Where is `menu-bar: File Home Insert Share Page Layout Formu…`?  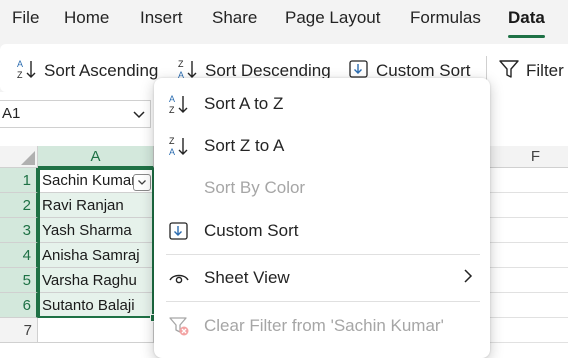
menu-bar: File Home Insert Share Page Layout Formu… is located at coordinates (284, 20).